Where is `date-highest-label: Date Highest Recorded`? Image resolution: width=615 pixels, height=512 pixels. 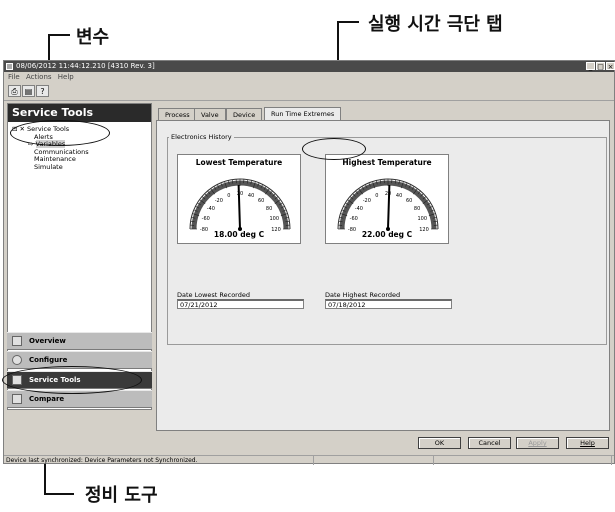
date-highest-label: Date Highest Recorded is located at coordinates (363, 295).